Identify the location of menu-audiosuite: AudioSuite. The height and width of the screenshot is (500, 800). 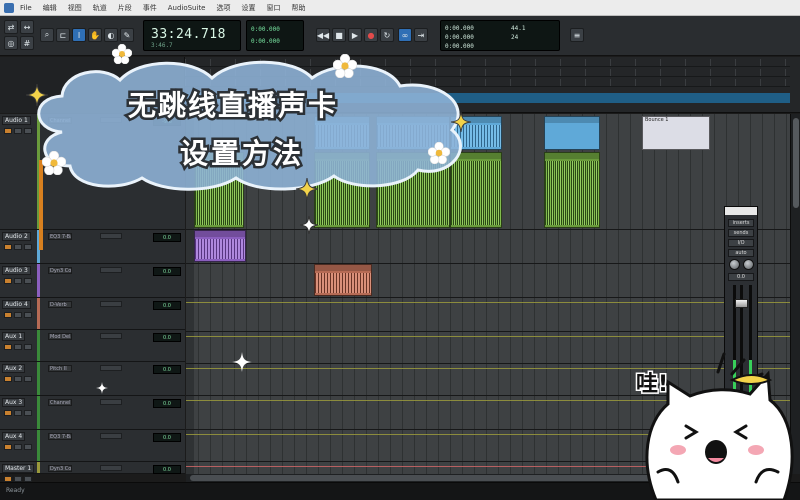
(187, 8).